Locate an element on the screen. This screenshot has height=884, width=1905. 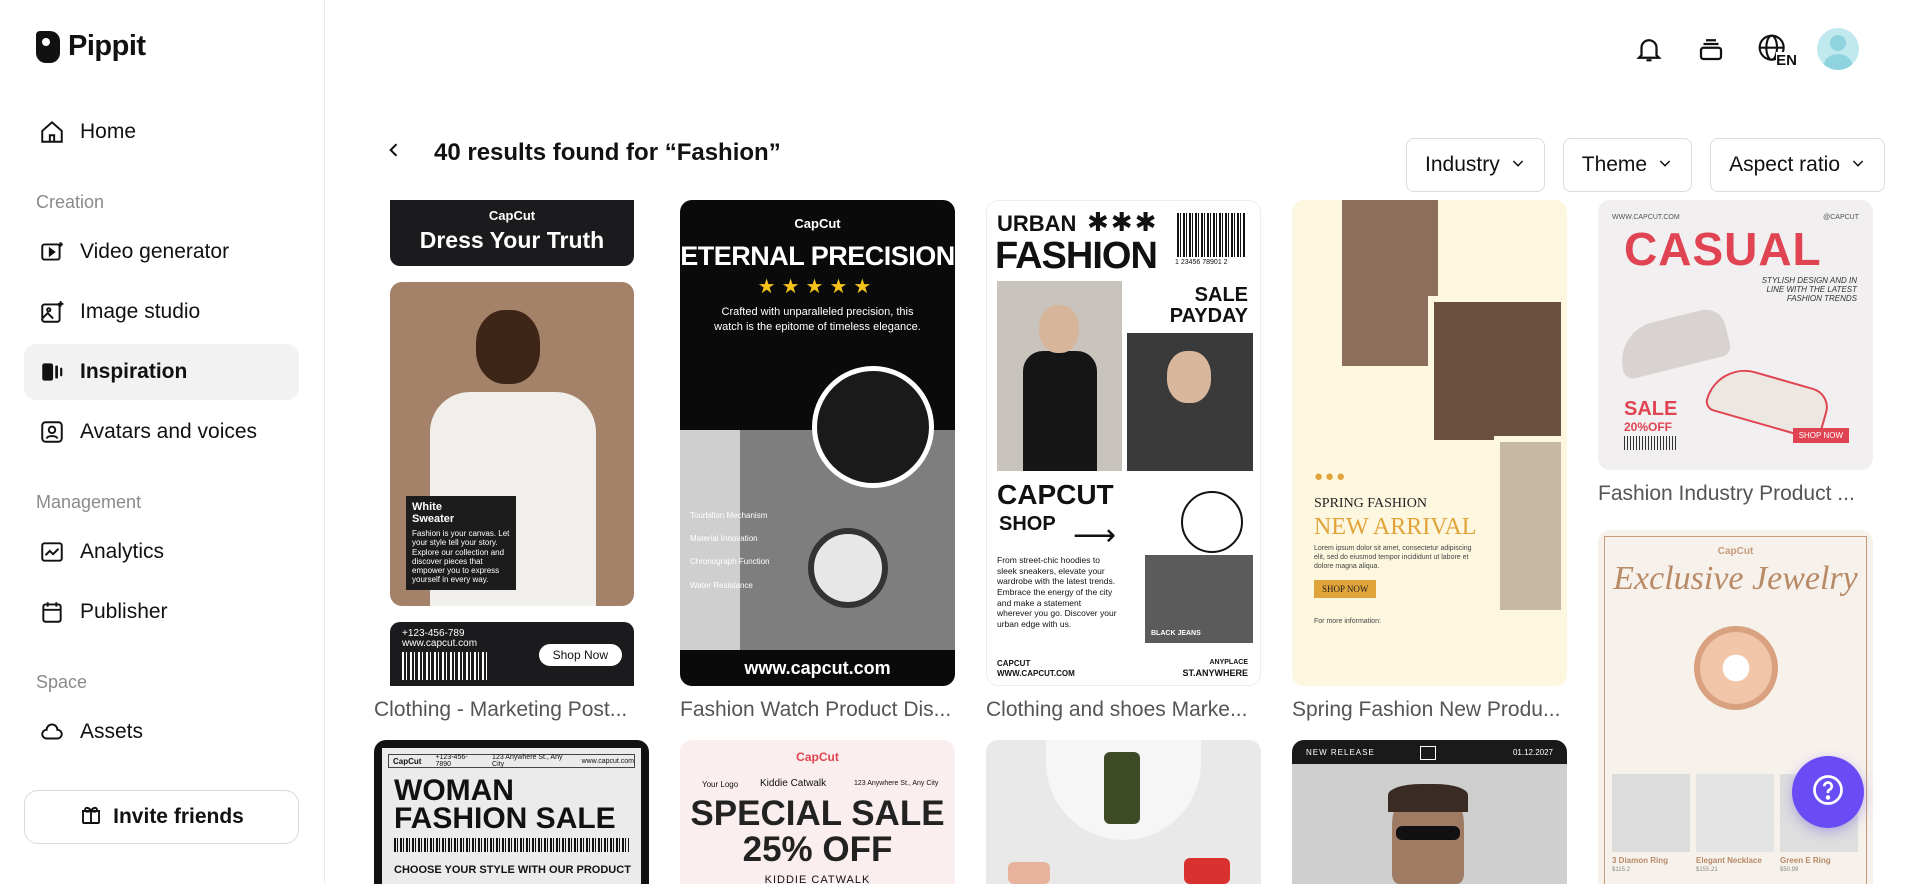
question-icon is located at coordinates (1828, 792).